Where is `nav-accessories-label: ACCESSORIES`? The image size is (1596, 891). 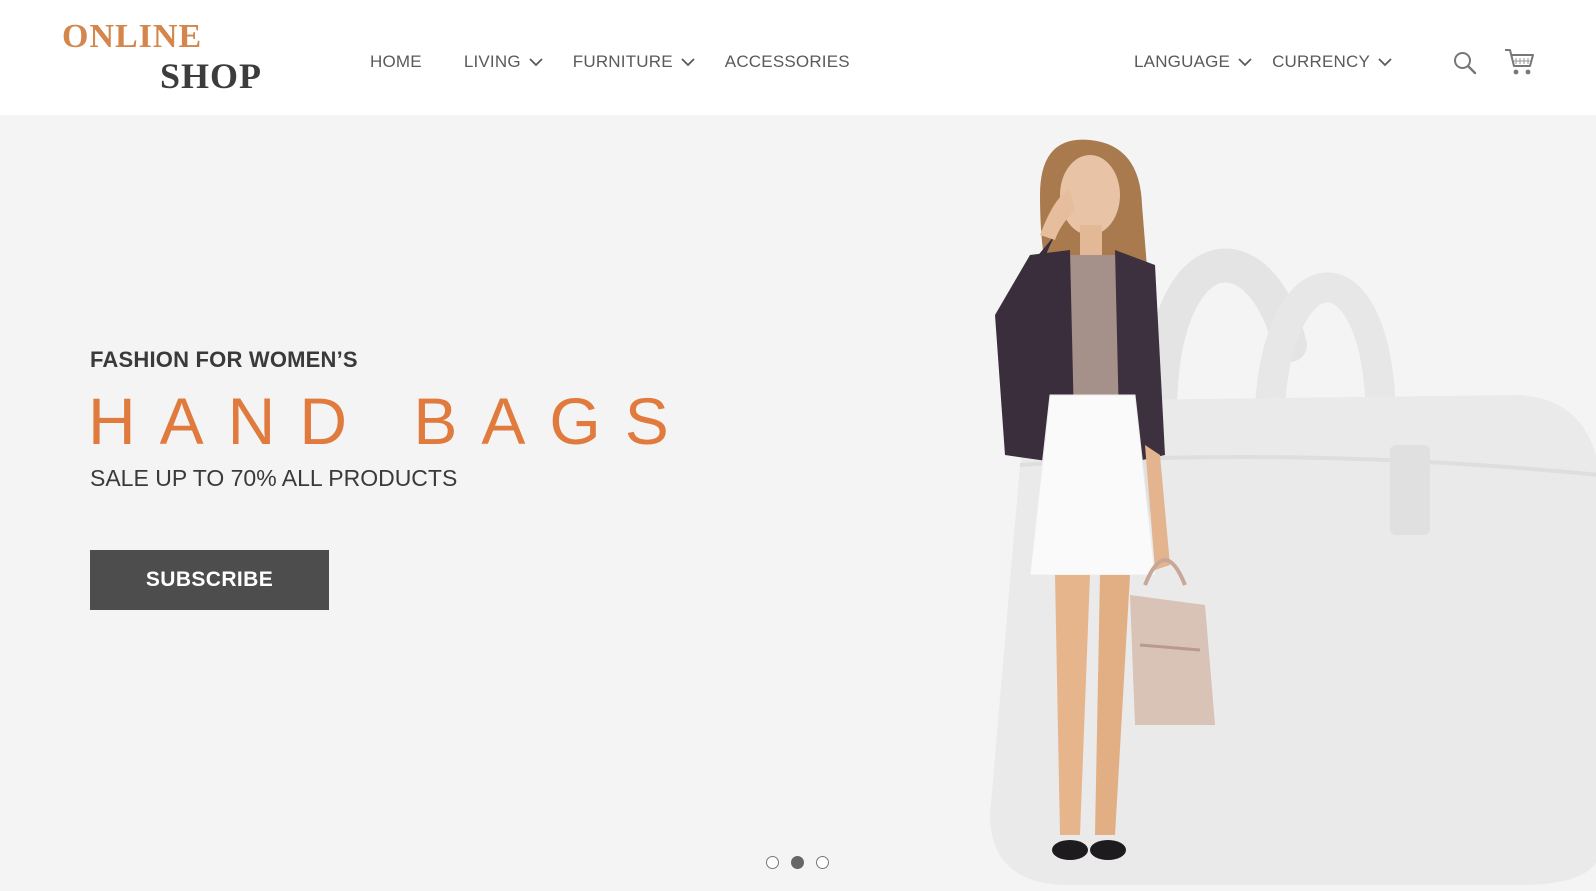 nav-accessories-label: ACCESSORIES is located at coordinates (787, 61).